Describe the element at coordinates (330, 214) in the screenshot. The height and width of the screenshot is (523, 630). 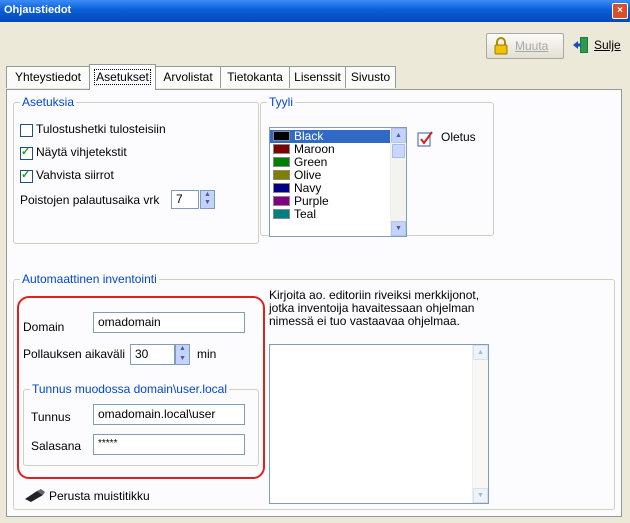
I see `color-item-teal: Teal` at that location.